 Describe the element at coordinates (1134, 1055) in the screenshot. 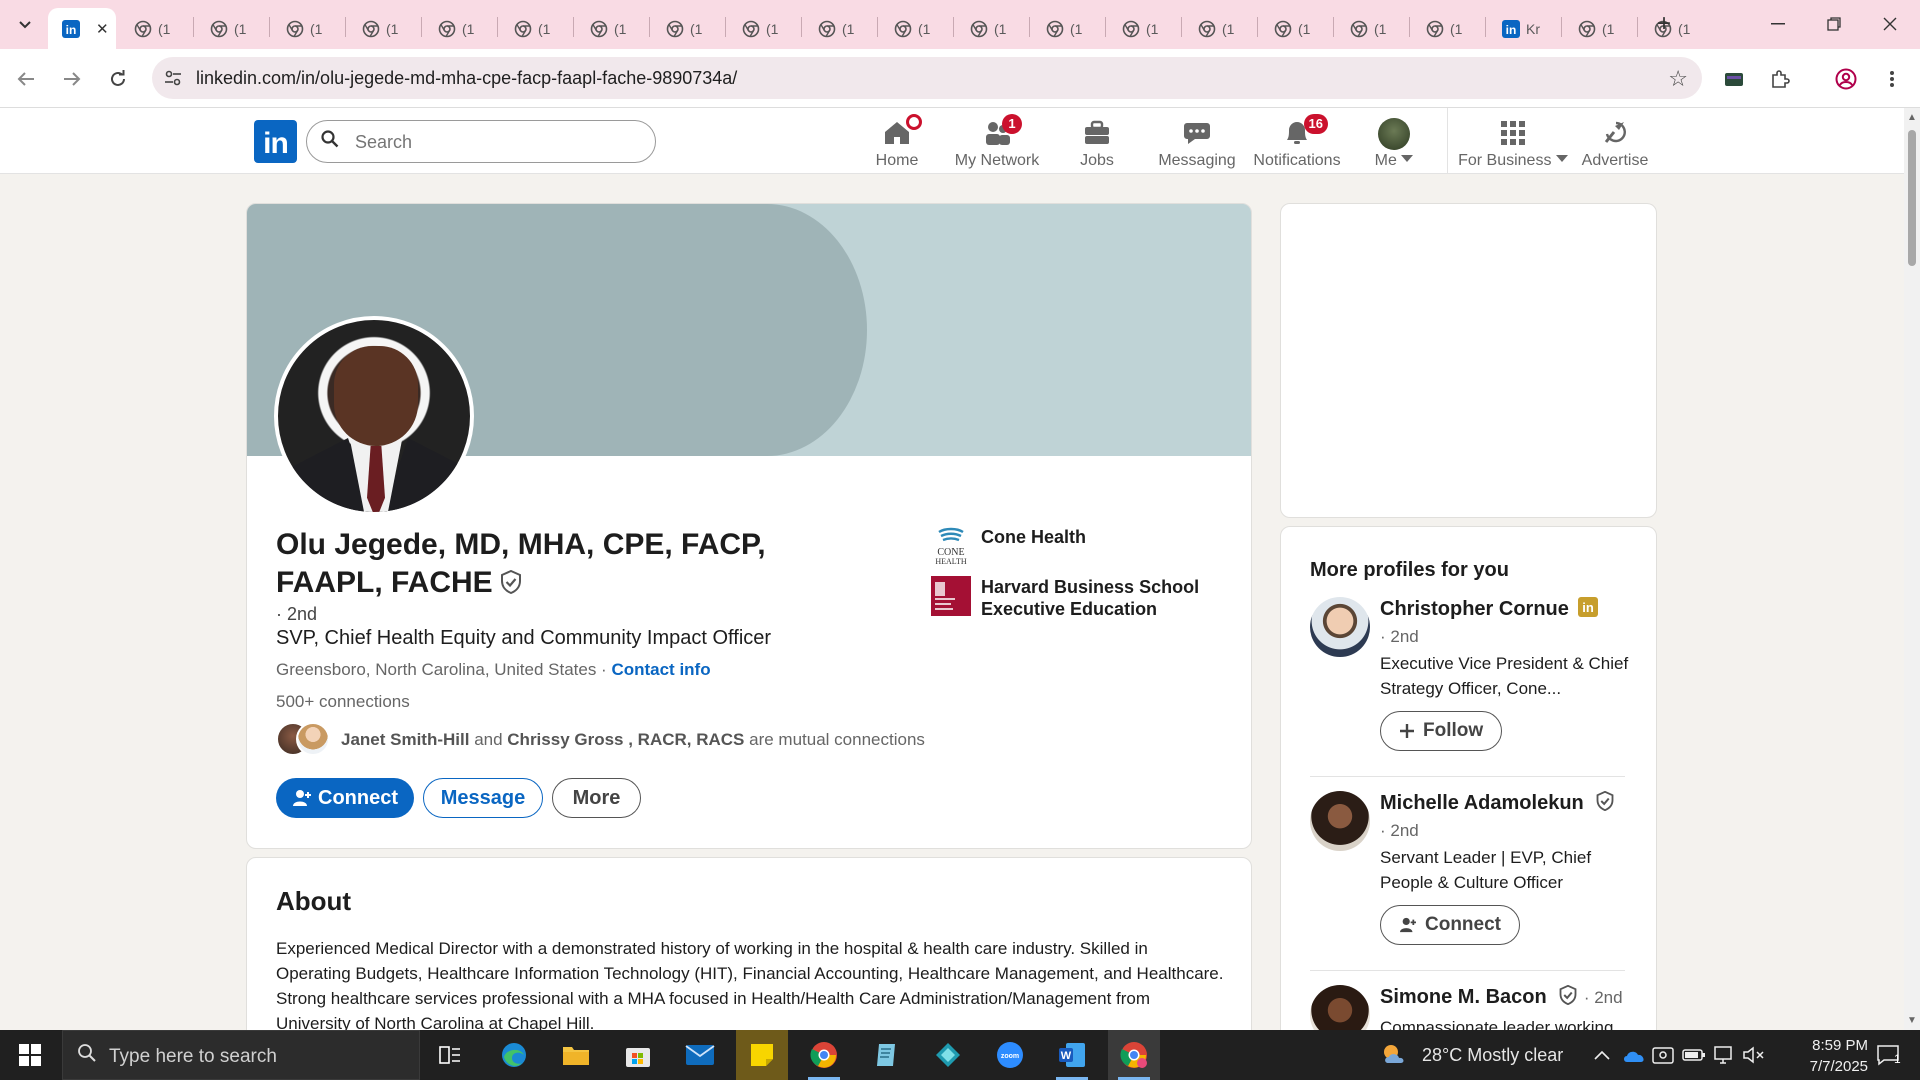

I see `chrome-profile-icon` at that location.